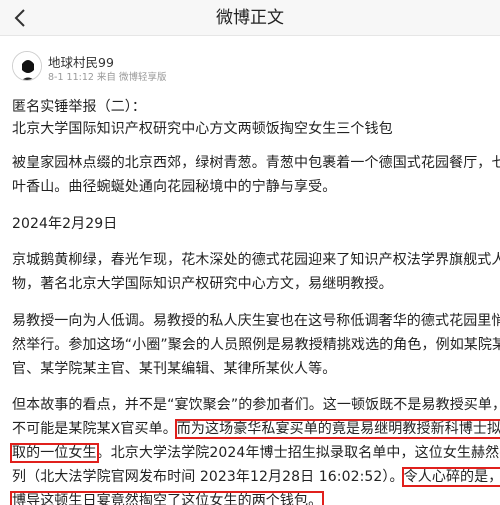 This screenshot has height=505, width=500. What do you see at coordinates (65, 224) in the screenshot?
I see `post-line: 2024年2月29日` at bounding box center [65, 224].